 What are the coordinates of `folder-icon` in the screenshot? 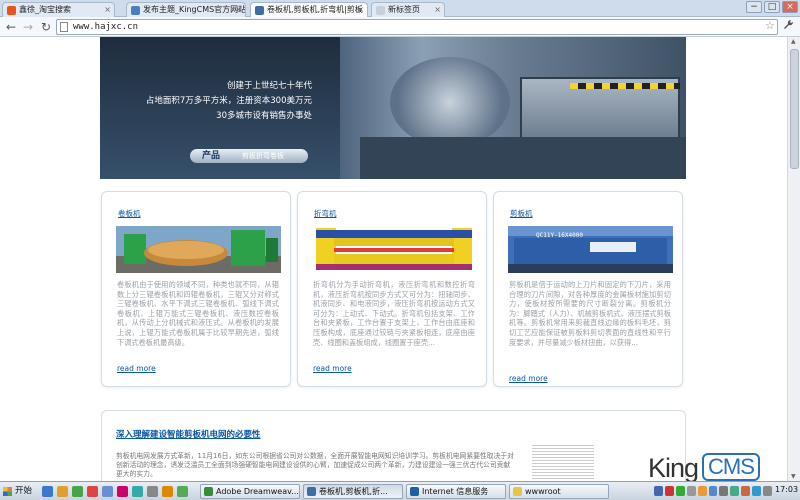 It's located at (517, 491).